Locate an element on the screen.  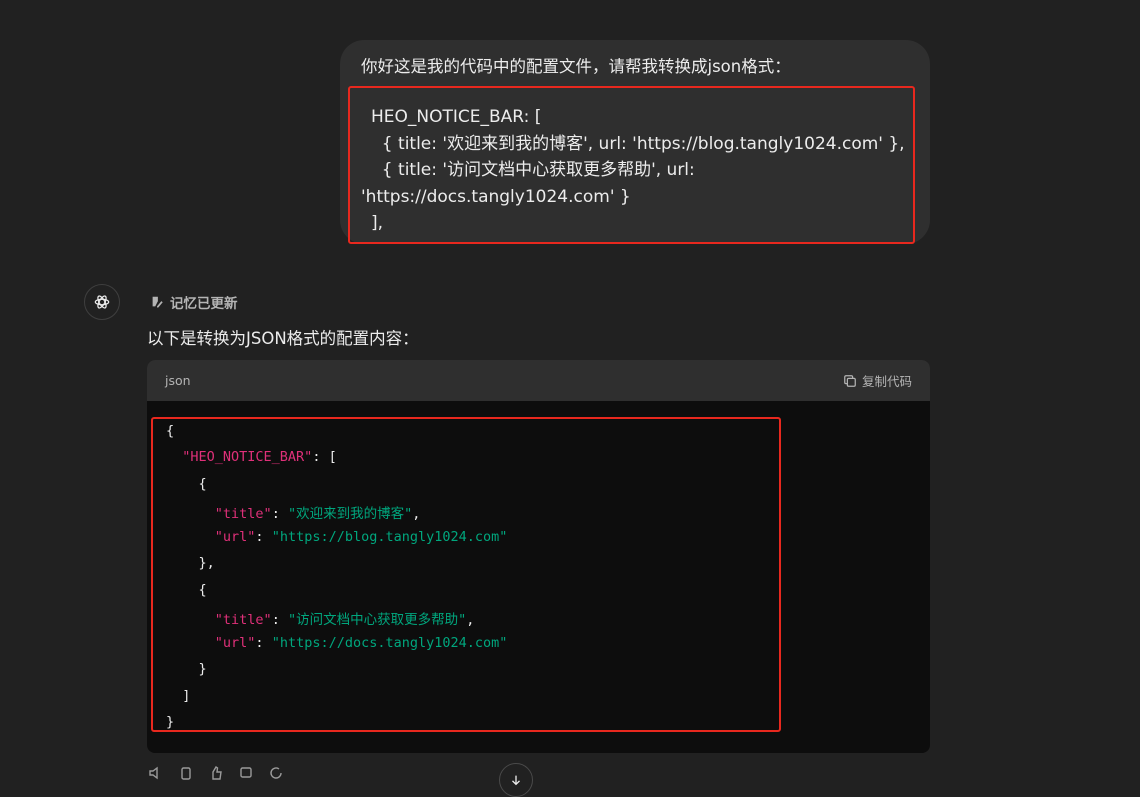
openai-logo-icon is located at coordinates (102, 302).